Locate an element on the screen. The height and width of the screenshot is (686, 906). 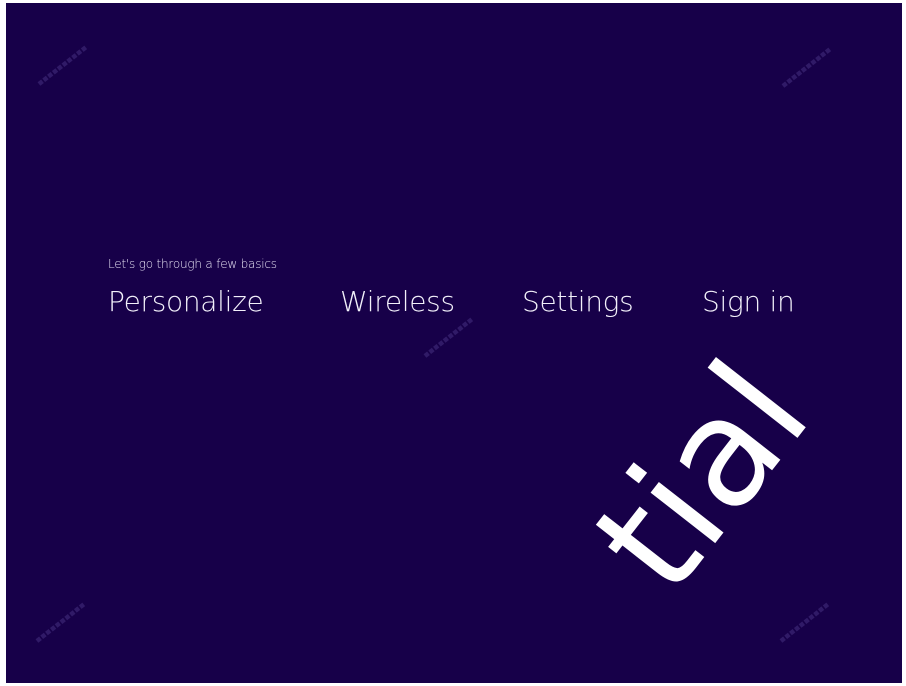
step-wireless: Wireless is located at coordinates (397, 301).